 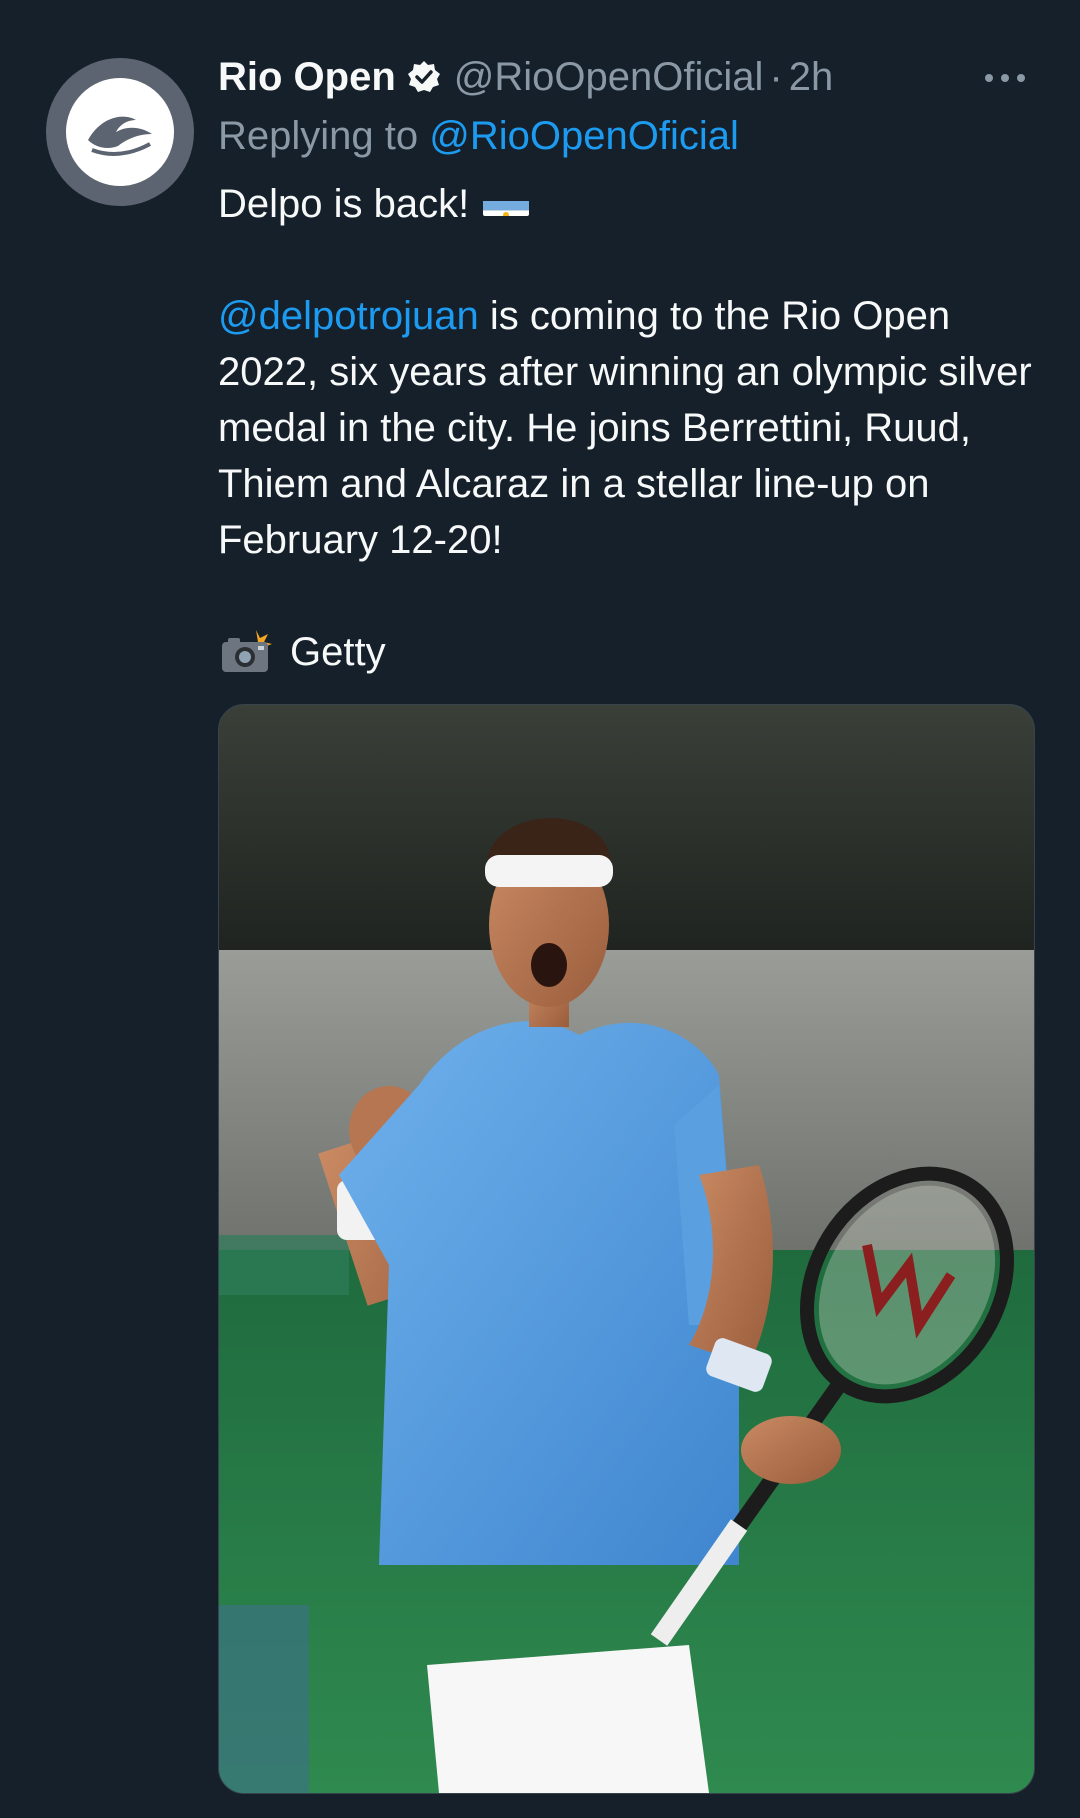 What do you see at coordinates (307, 77) in the screenshot?
I see `author-name: Rio Open` at bounding box center [307, 77].